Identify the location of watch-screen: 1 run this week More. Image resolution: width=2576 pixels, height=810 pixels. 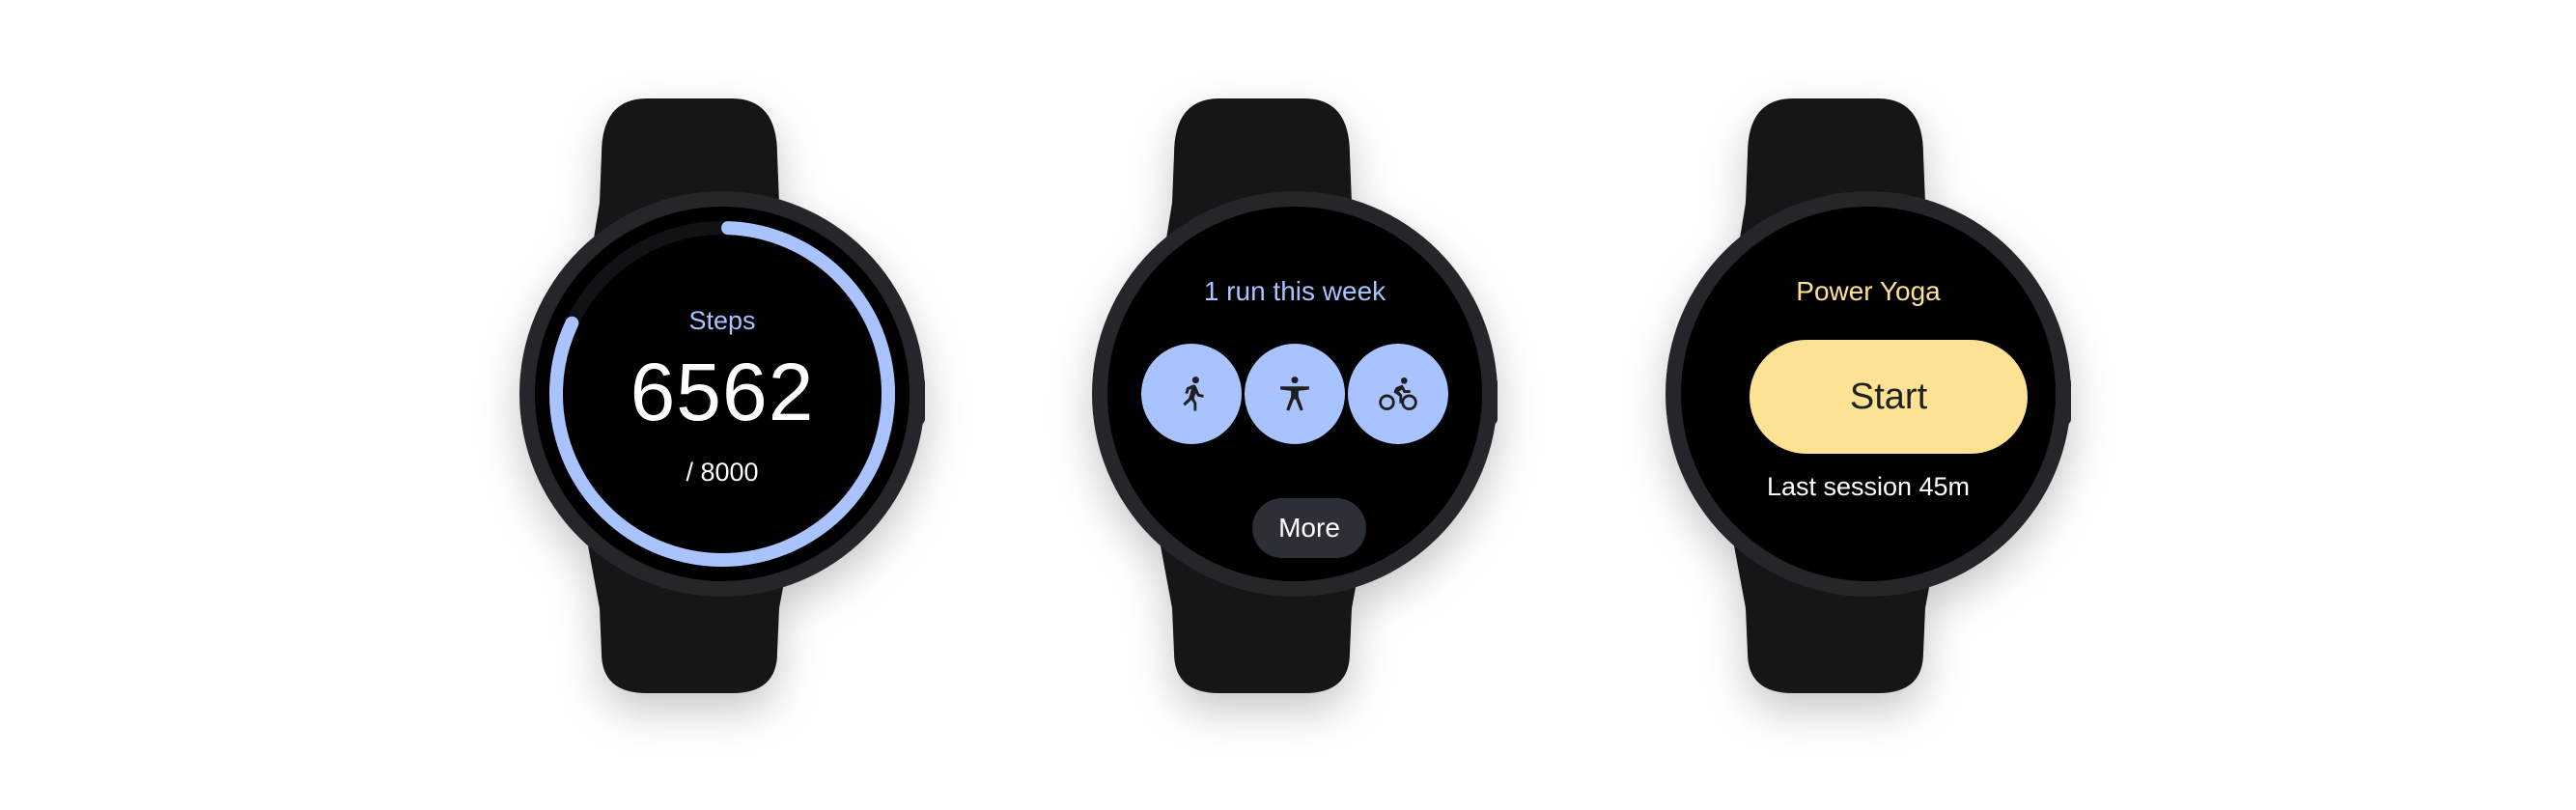
(1294, 394).